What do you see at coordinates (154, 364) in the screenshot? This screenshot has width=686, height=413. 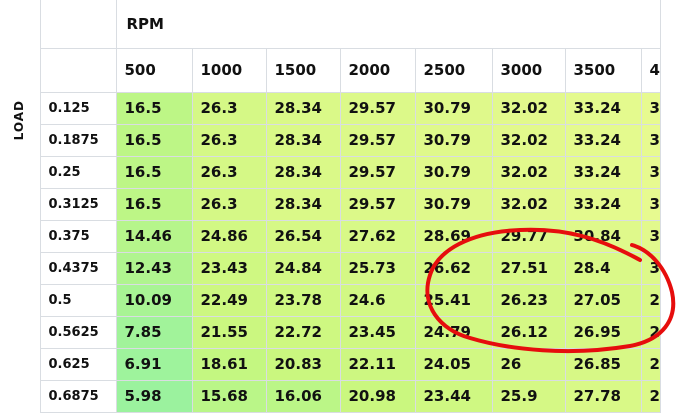 I see `map-cell: 6.91` at bounding box center [154, 364].